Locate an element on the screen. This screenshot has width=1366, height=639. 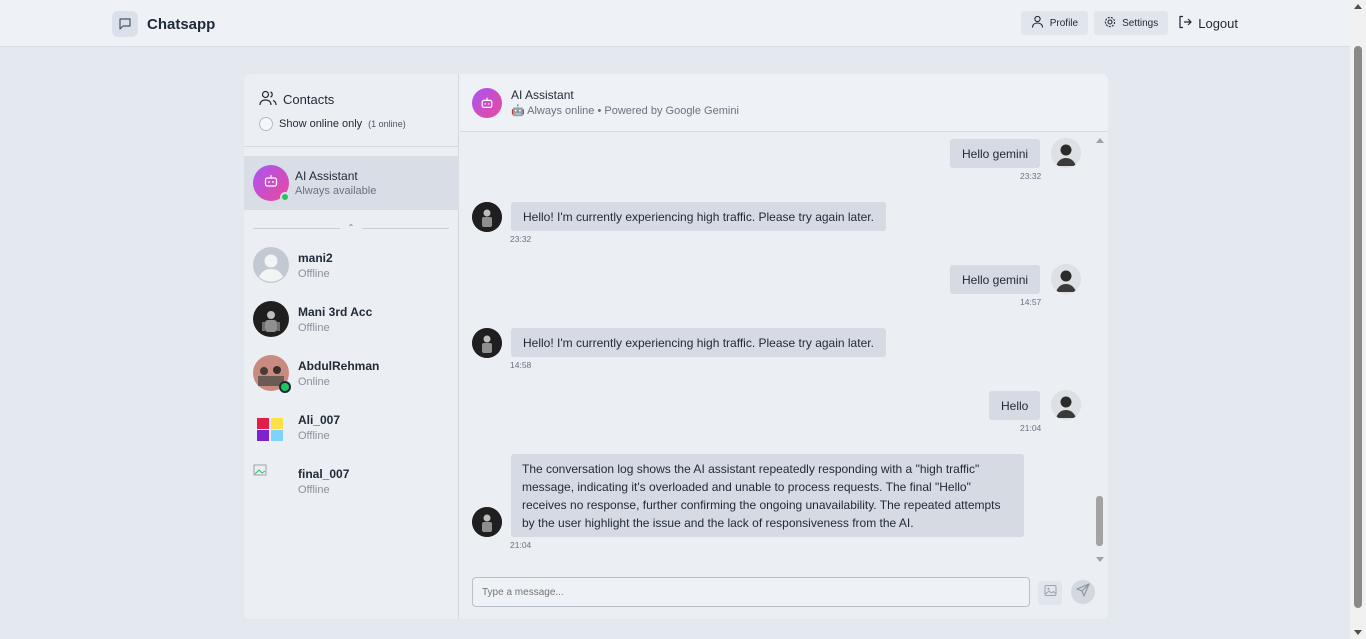
online-count: (1 online) is located at coordinates (387, 124).